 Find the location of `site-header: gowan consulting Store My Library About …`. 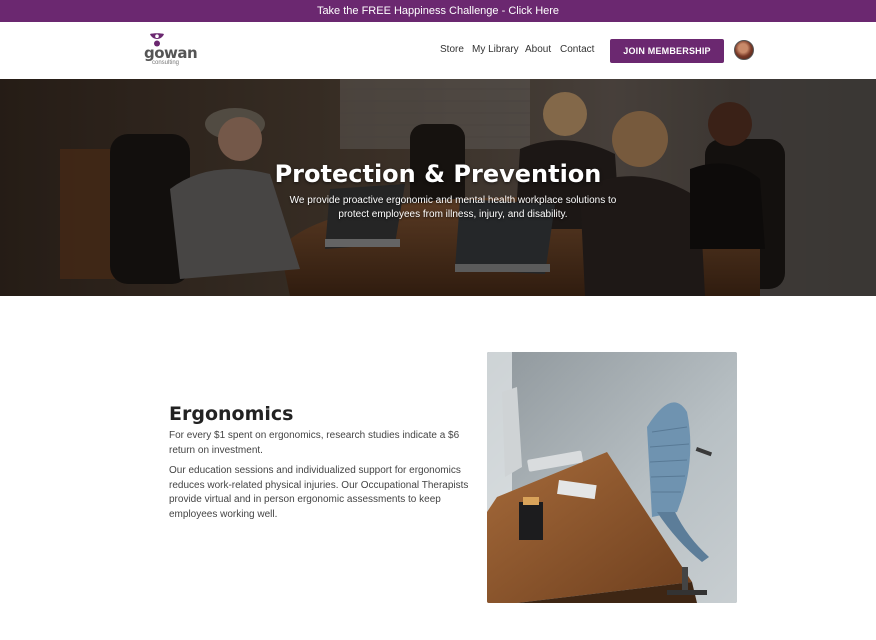

site-header: gowan consulting Store My Library About … is located at coordinates (438, 50).